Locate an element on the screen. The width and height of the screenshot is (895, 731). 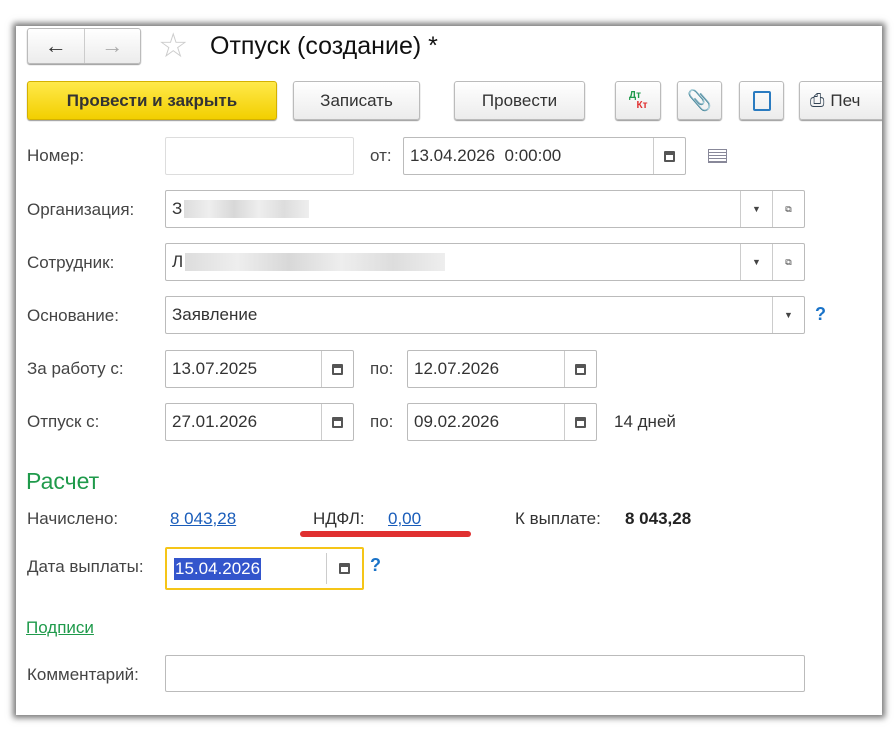
employee-label: Сотрудник: is located at coordinates (71, 262).